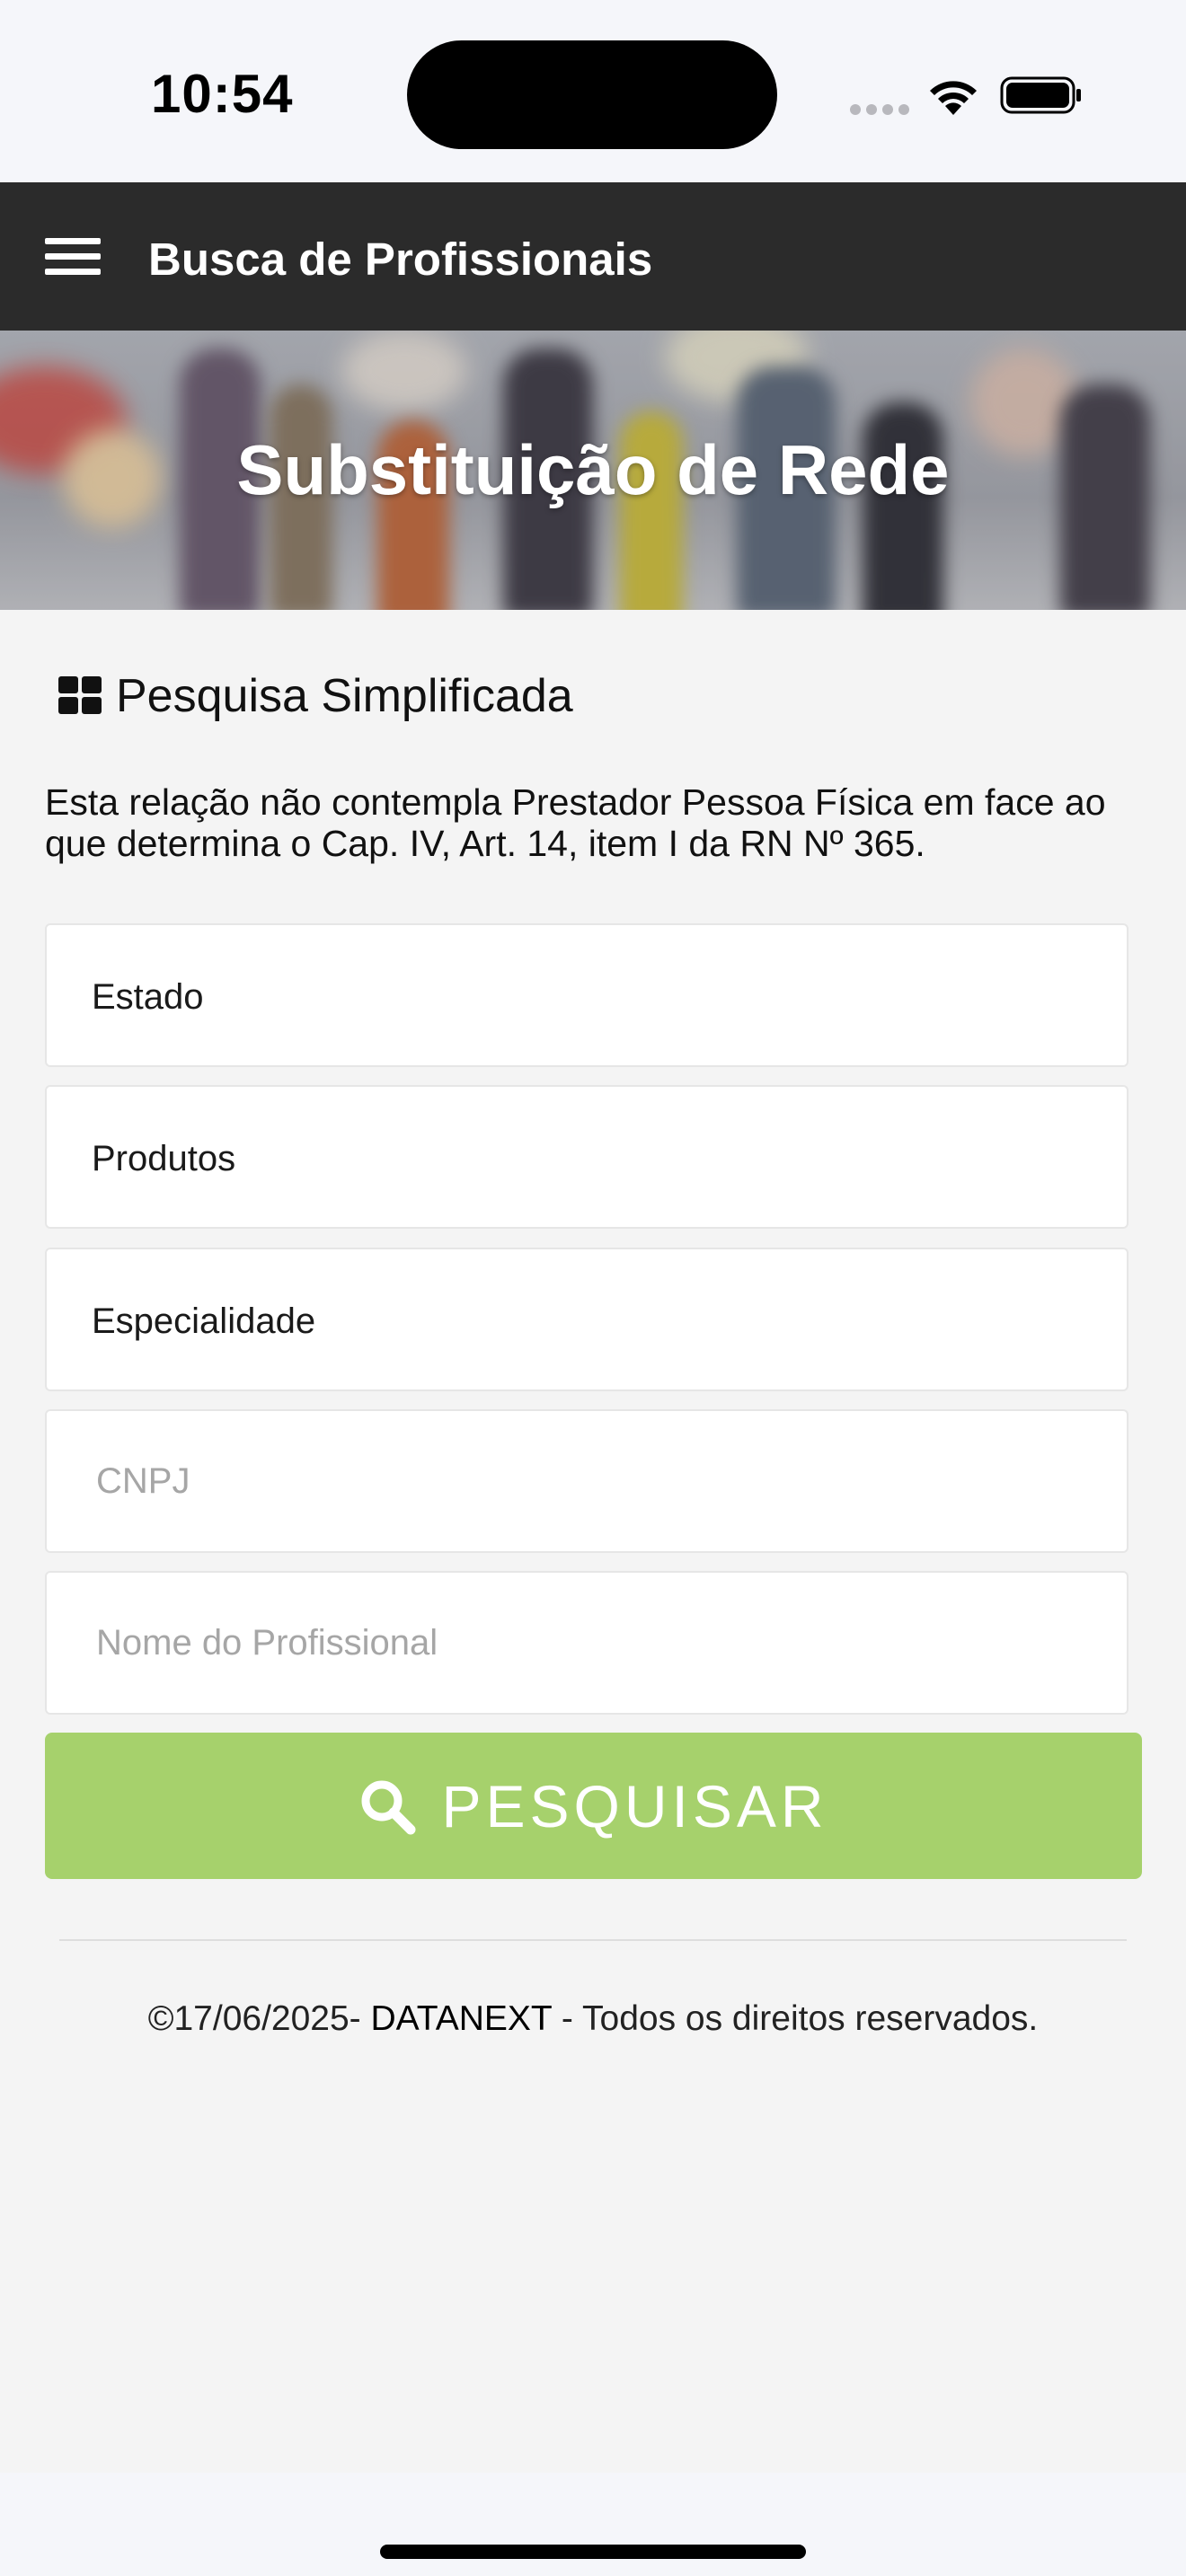 Image resolution: width=1186 pixels, height=2576 pixels. What do you see at coordinates (879, 109) in the screenshot?
I see `cellular-signal-icon` at bounding box center [879, 109].